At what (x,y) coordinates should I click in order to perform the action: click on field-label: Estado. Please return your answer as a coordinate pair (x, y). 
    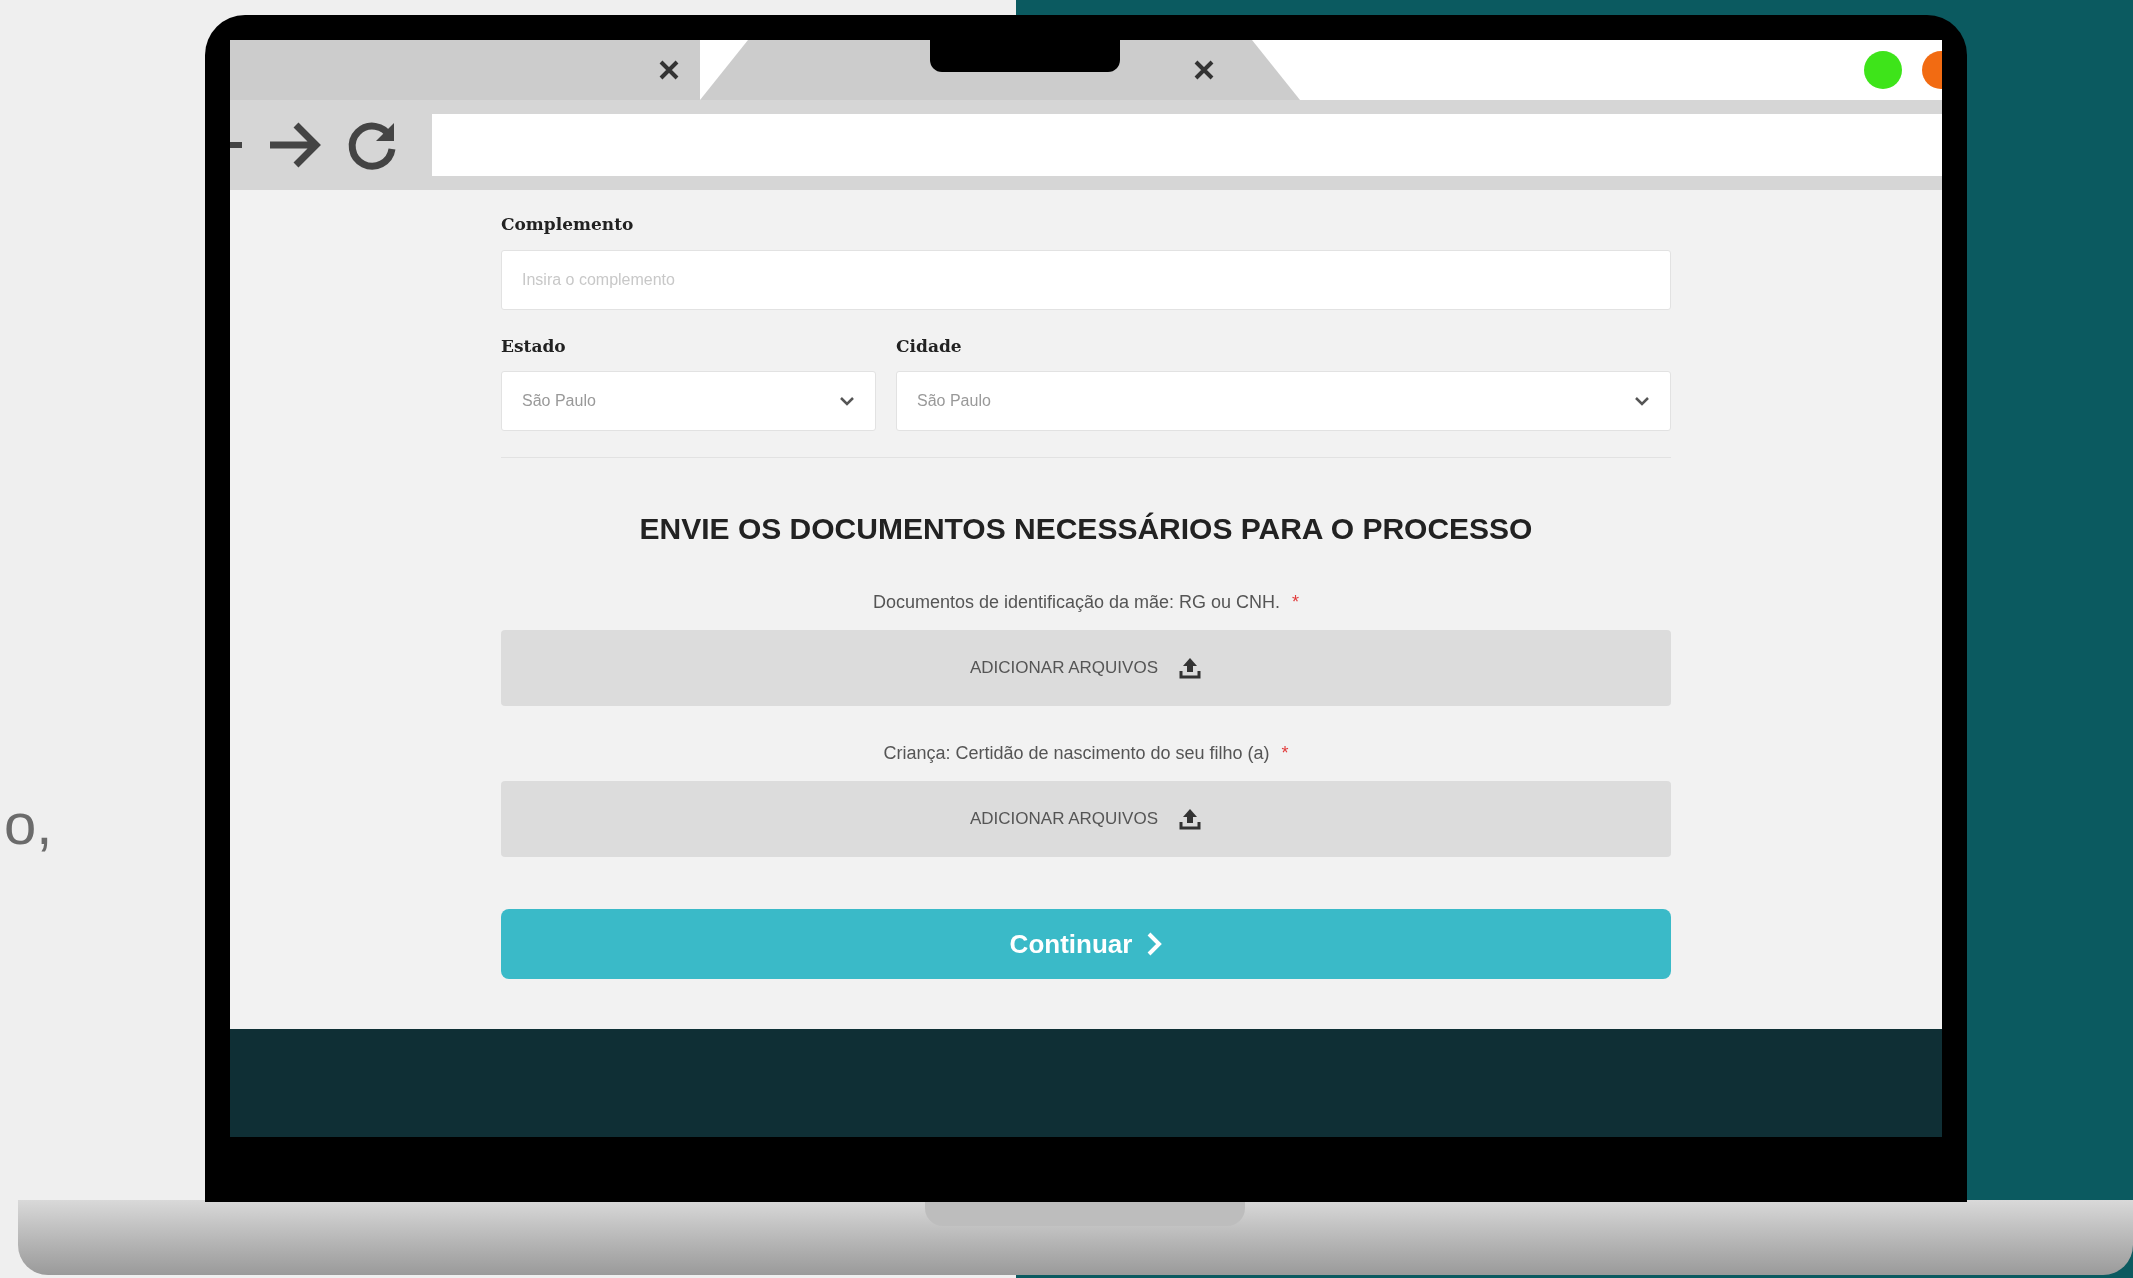
    Looking at the image, I should click on (534, 346).